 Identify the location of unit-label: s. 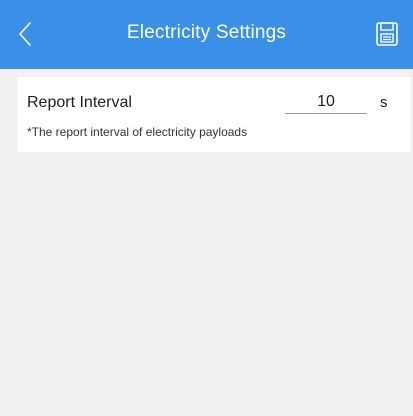
(384, 102).